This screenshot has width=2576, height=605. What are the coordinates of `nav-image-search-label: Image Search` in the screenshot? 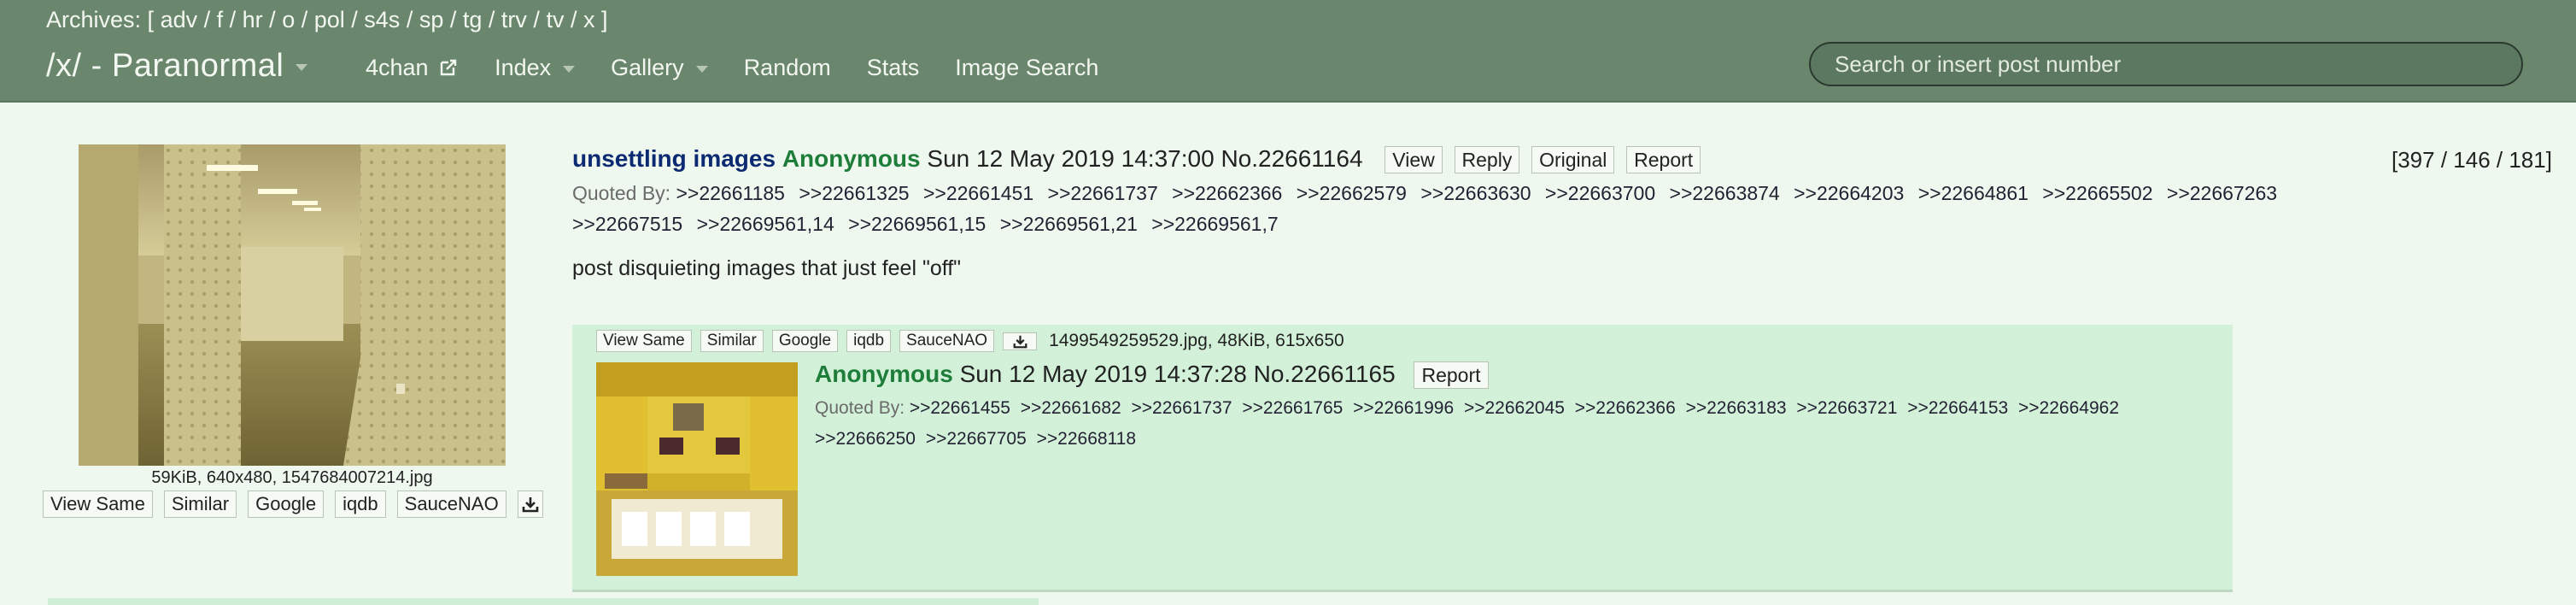 It's located at (1027, 67).